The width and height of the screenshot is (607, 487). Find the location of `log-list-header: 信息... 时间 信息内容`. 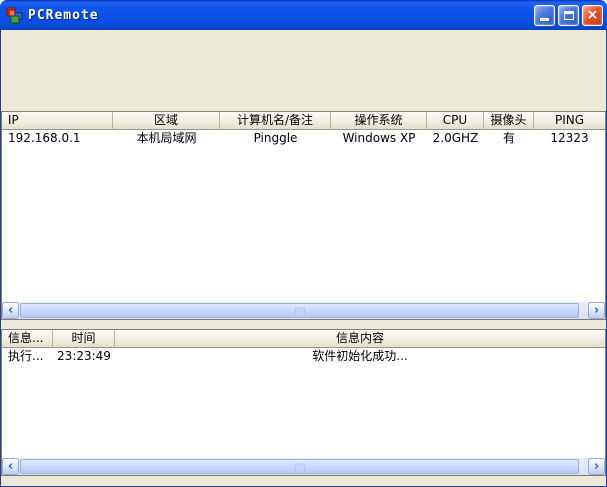

log-list-header: 信息... 时间 信息内容 is located at coordinates (303, 339).